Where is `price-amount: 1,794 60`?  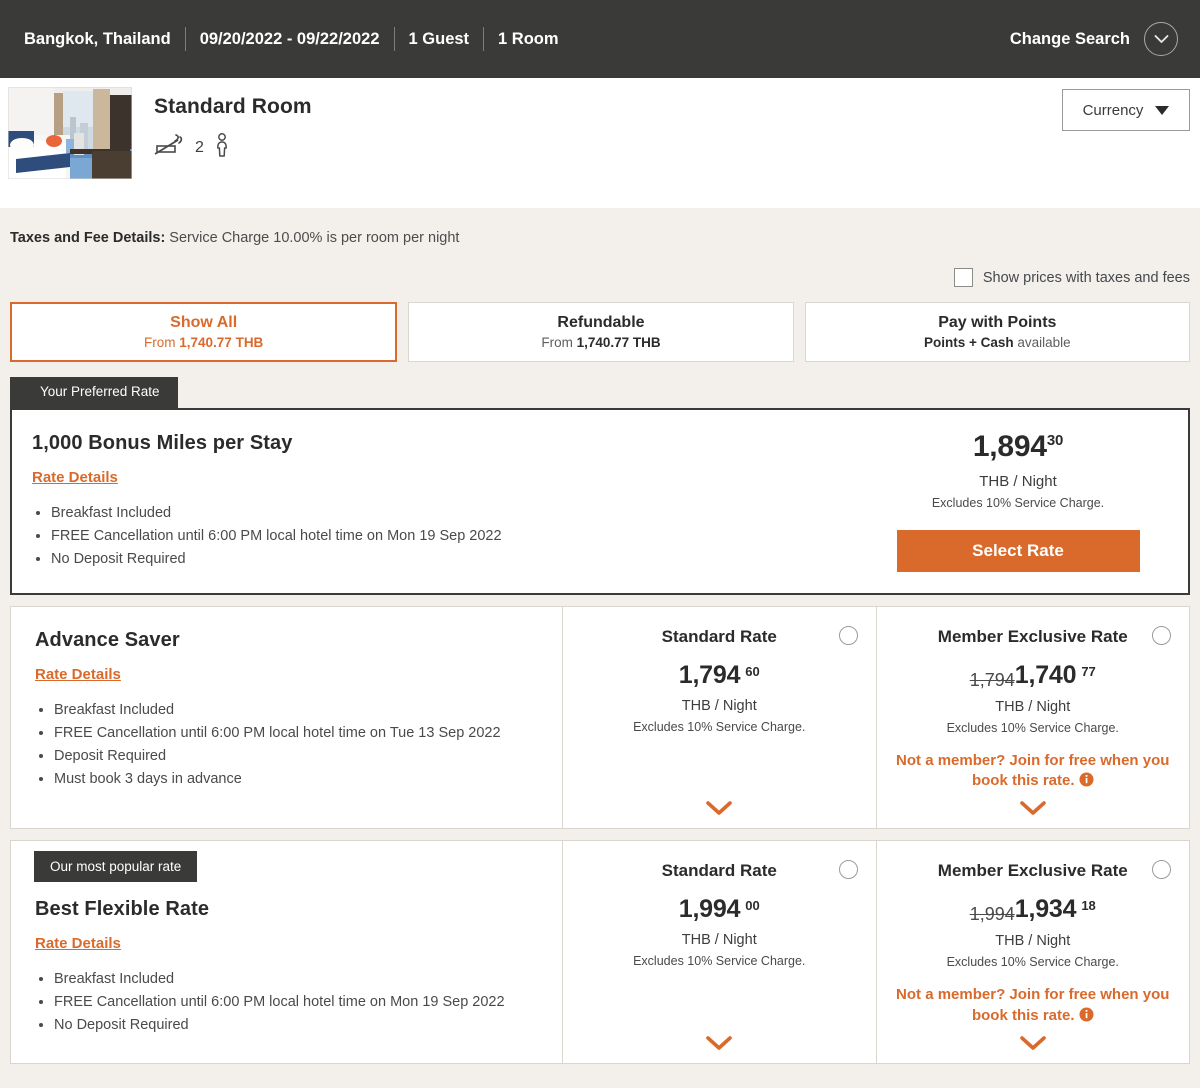 price-amount: 1,794 60 is located at coordinates (719, 675).